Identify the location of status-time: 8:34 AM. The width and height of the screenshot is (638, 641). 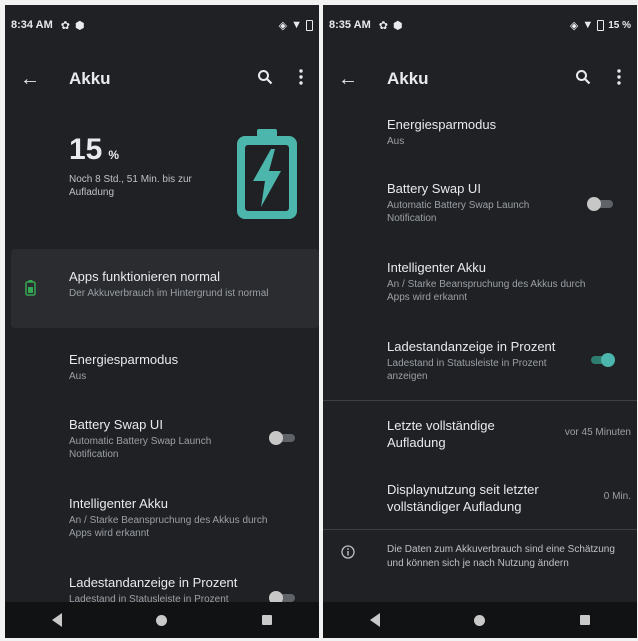
(32, 25).